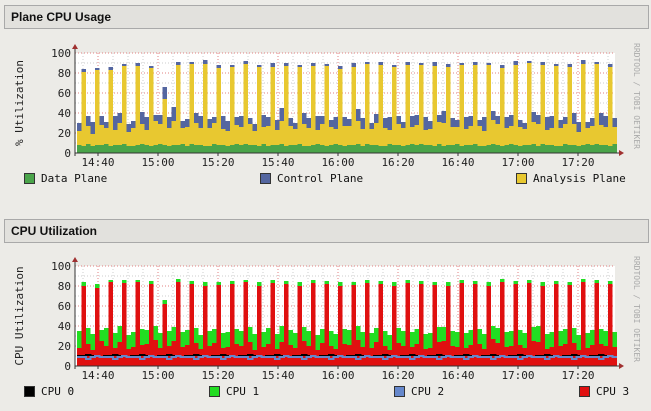 This screenshot has width=651, height=411. Describe the element at coordinates (579, 178) in the screenshot. I see `legend-label: Analysis Plane` at that location.